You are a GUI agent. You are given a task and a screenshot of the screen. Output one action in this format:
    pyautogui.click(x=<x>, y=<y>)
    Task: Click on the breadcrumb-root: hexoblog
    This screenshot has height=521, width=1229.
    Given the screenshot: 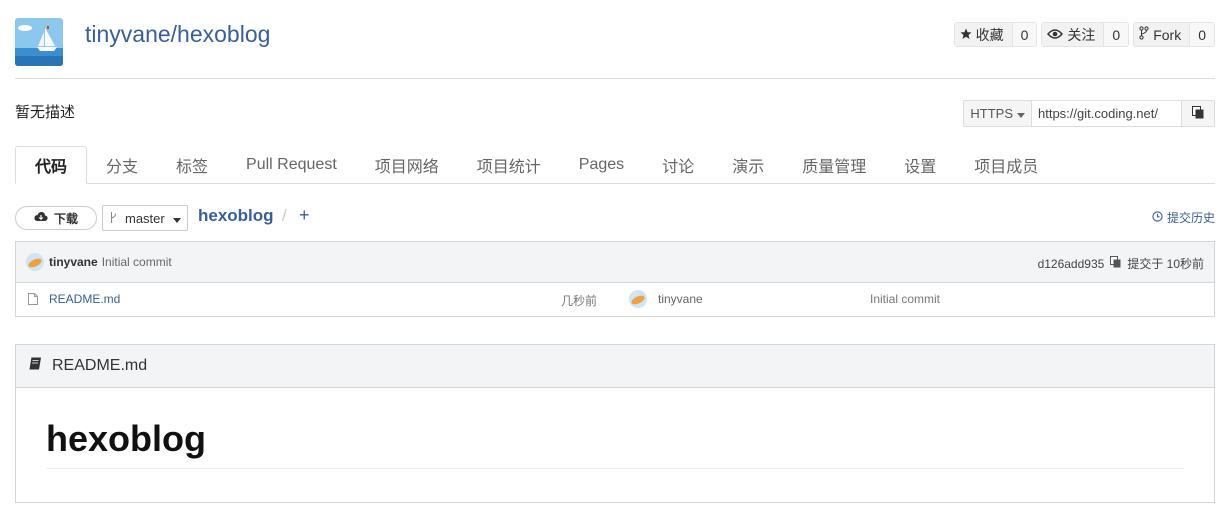 What is the action you would take?
    pyautogui.click(x=236, y=216)
    